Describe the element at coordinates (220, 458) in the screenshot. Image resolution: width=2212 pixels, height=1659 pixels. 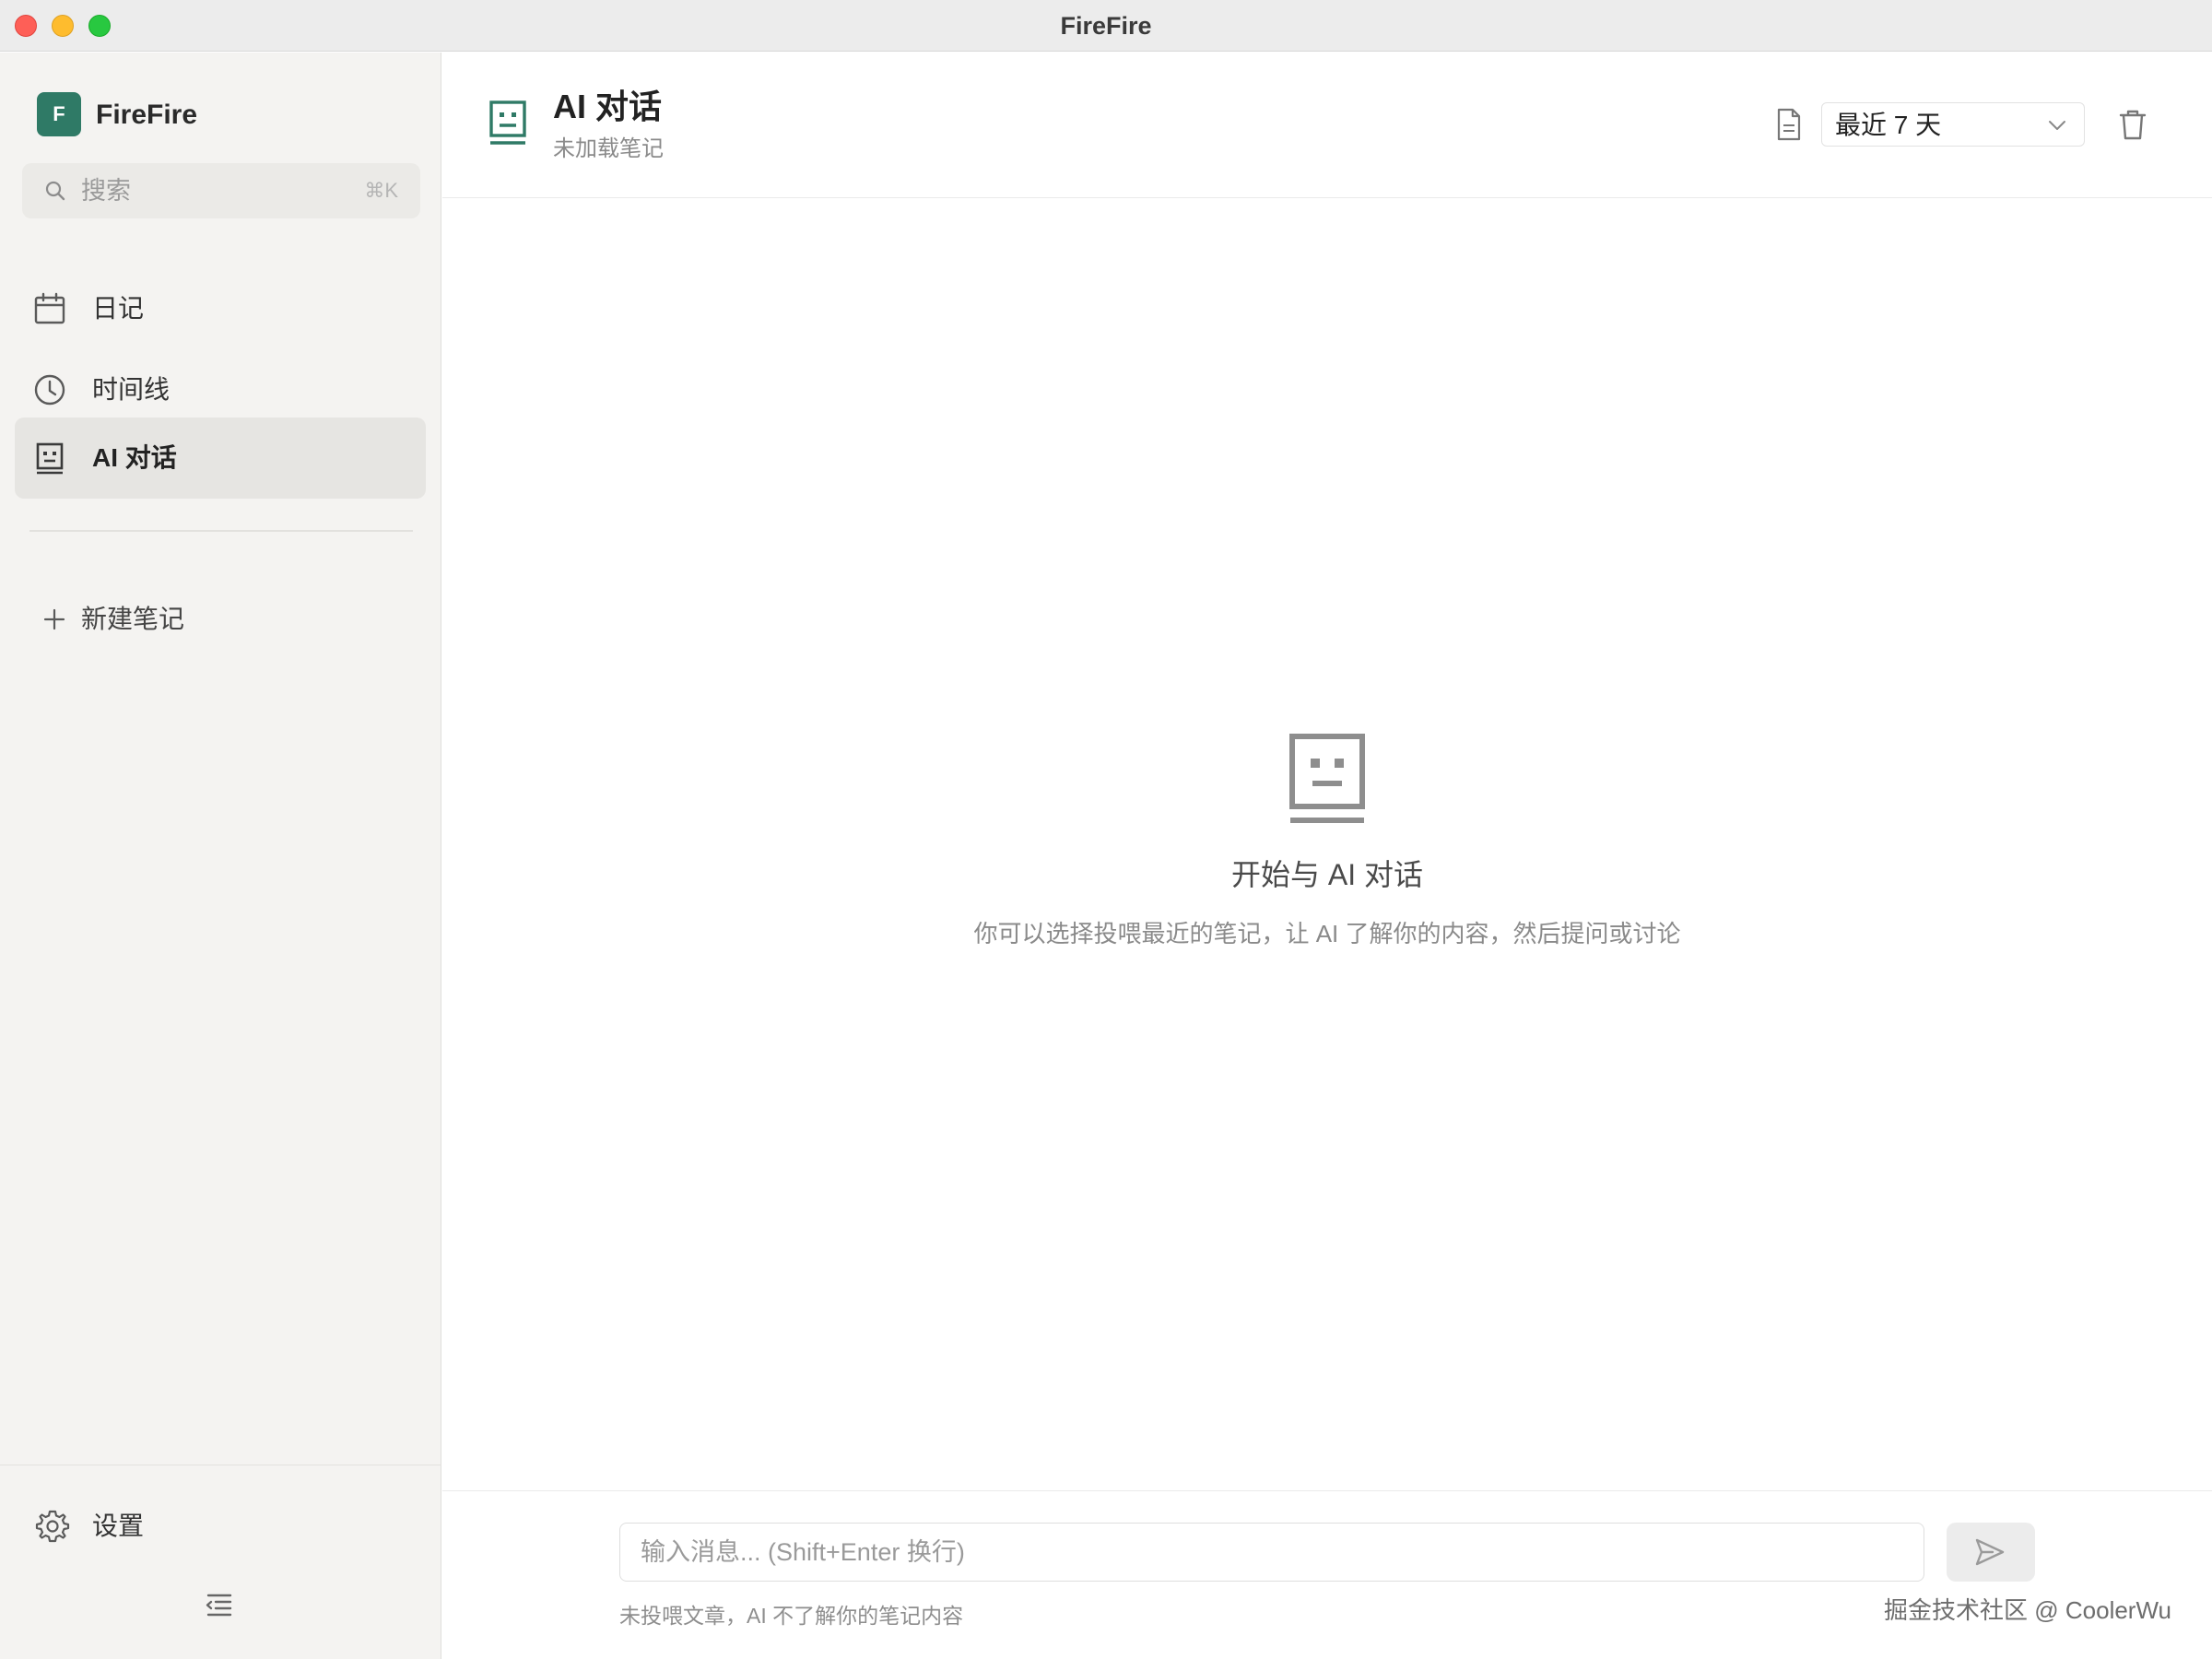
I see `sidebar-item-ai-chat: AI 对话` at that location.